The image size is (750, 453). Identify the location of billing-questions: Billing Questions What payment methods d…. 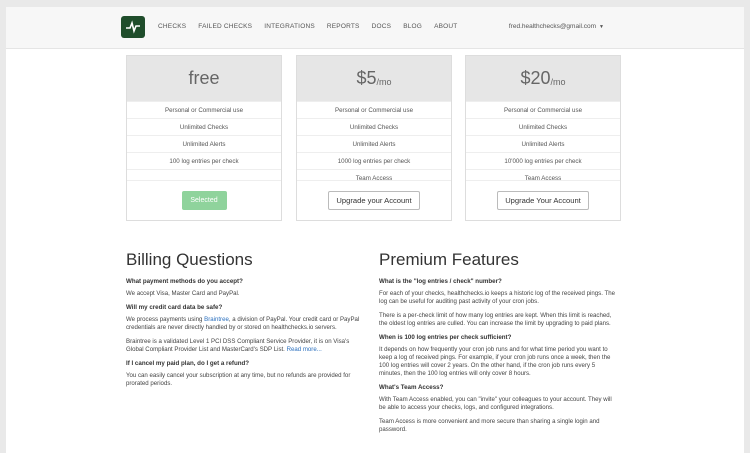
(246, 322).